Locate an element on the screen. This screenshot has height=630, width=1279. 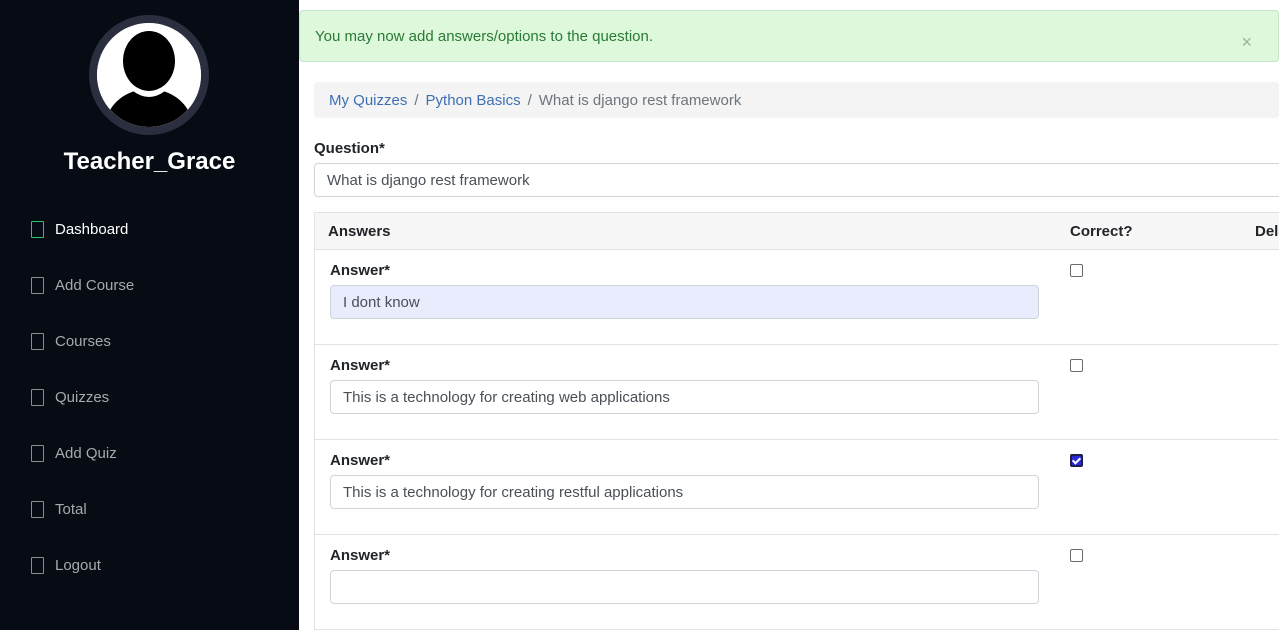
sidebar-item-quizzes: Quizzes is located at coordinates (70, 397).